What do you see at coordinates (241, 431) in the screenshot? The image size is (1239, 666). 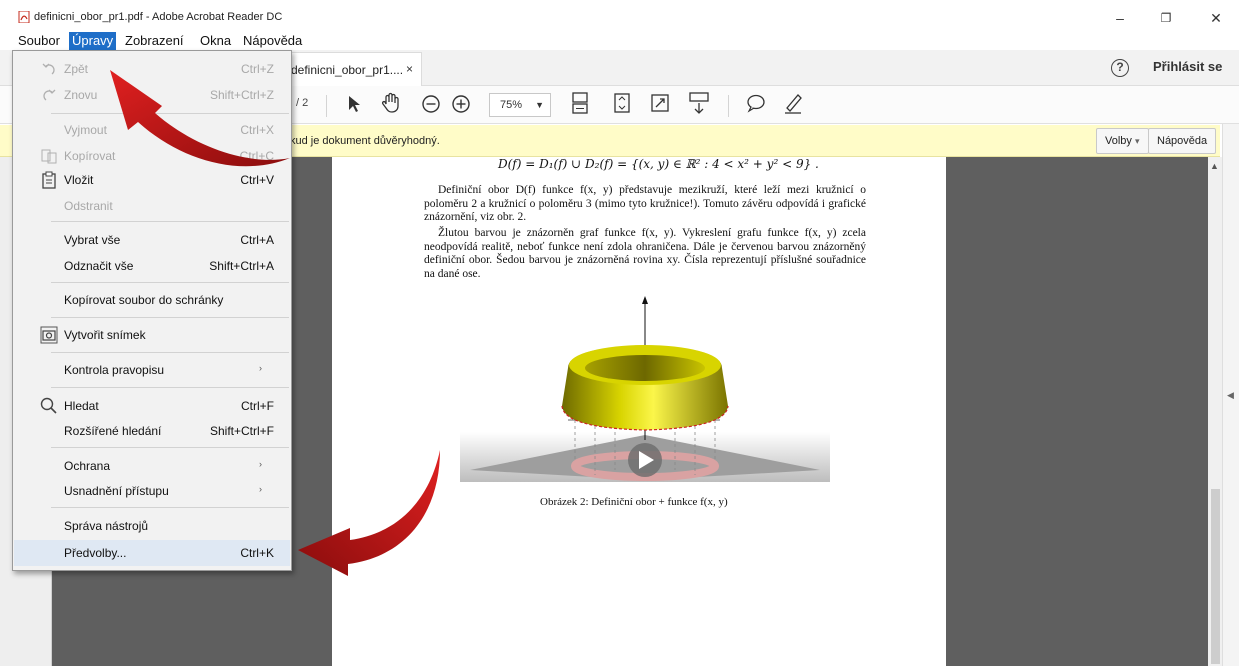 I see `menu-item-shortcut: Shift+Ctrl+F` at bounding box center [241, 431].